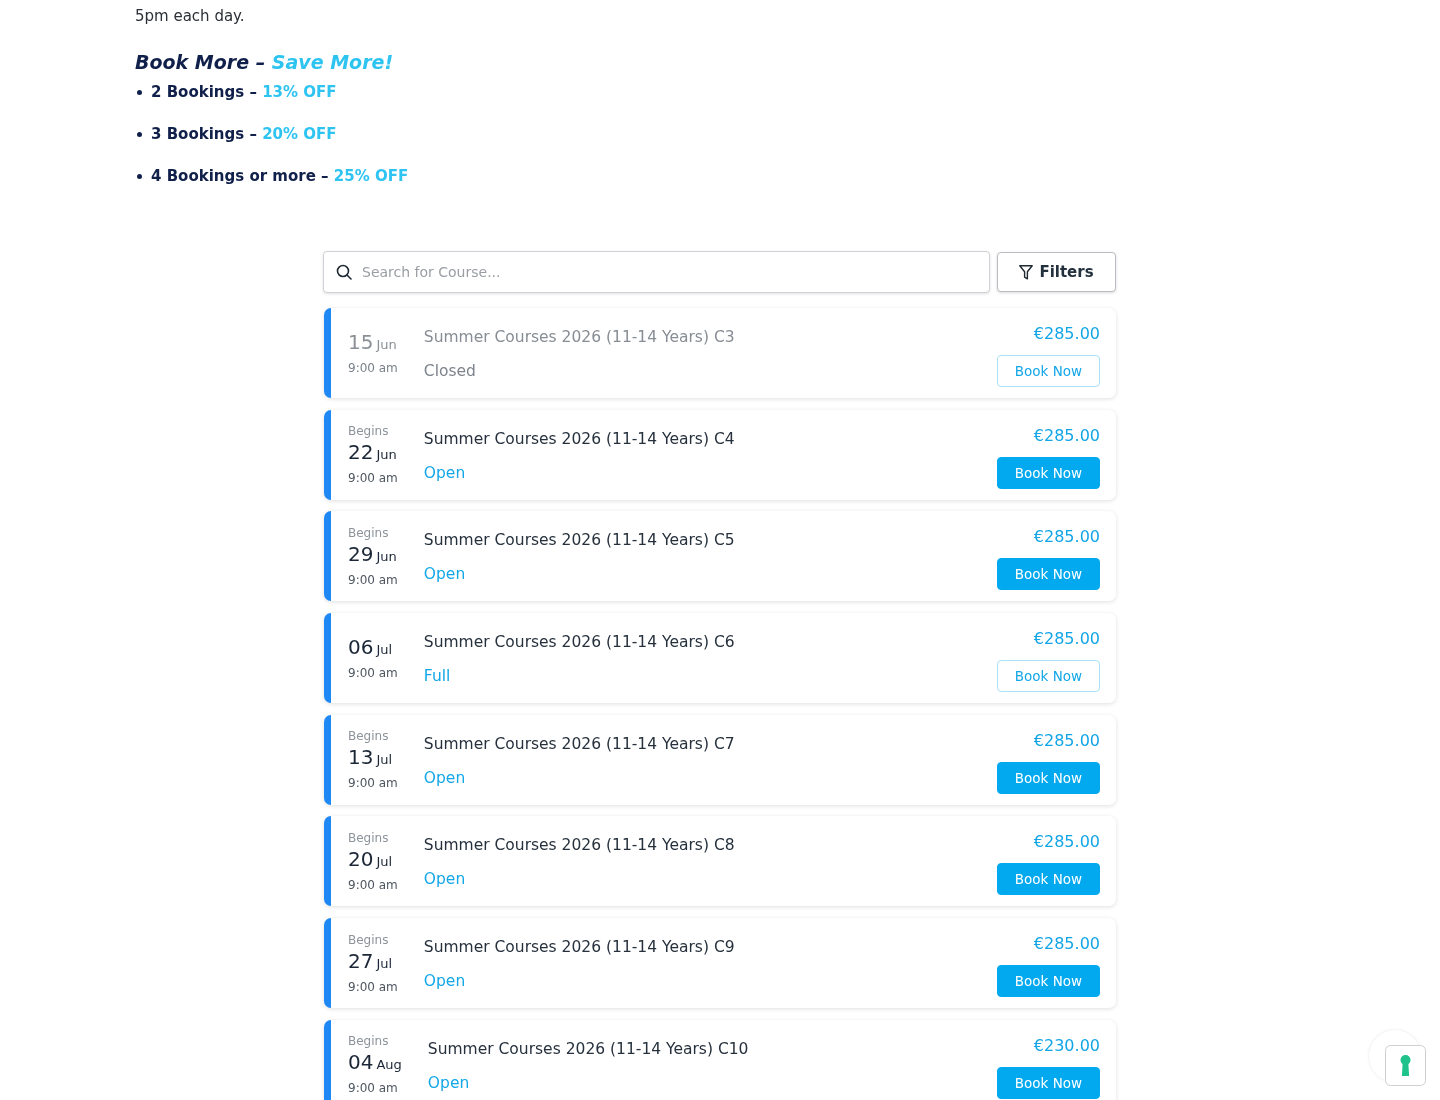  Describe the element at coordinates (579, 439) in the screenshot. I see `course-title: Summer Courses 2026 (11-14 Years) C4` at that location.